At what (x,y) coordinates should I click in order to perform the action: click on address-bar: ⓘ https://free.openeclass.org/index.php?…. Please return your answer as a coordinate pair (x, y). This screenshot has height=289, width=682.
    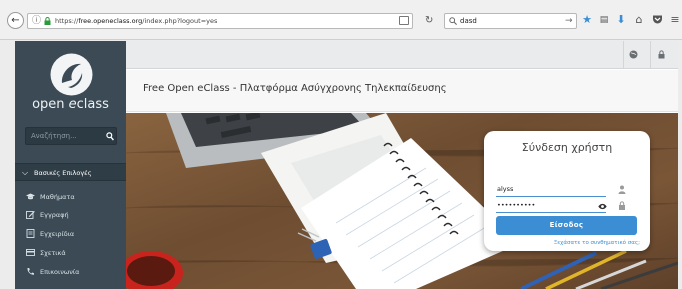
    Looking at the image, I should click on (220, 21).